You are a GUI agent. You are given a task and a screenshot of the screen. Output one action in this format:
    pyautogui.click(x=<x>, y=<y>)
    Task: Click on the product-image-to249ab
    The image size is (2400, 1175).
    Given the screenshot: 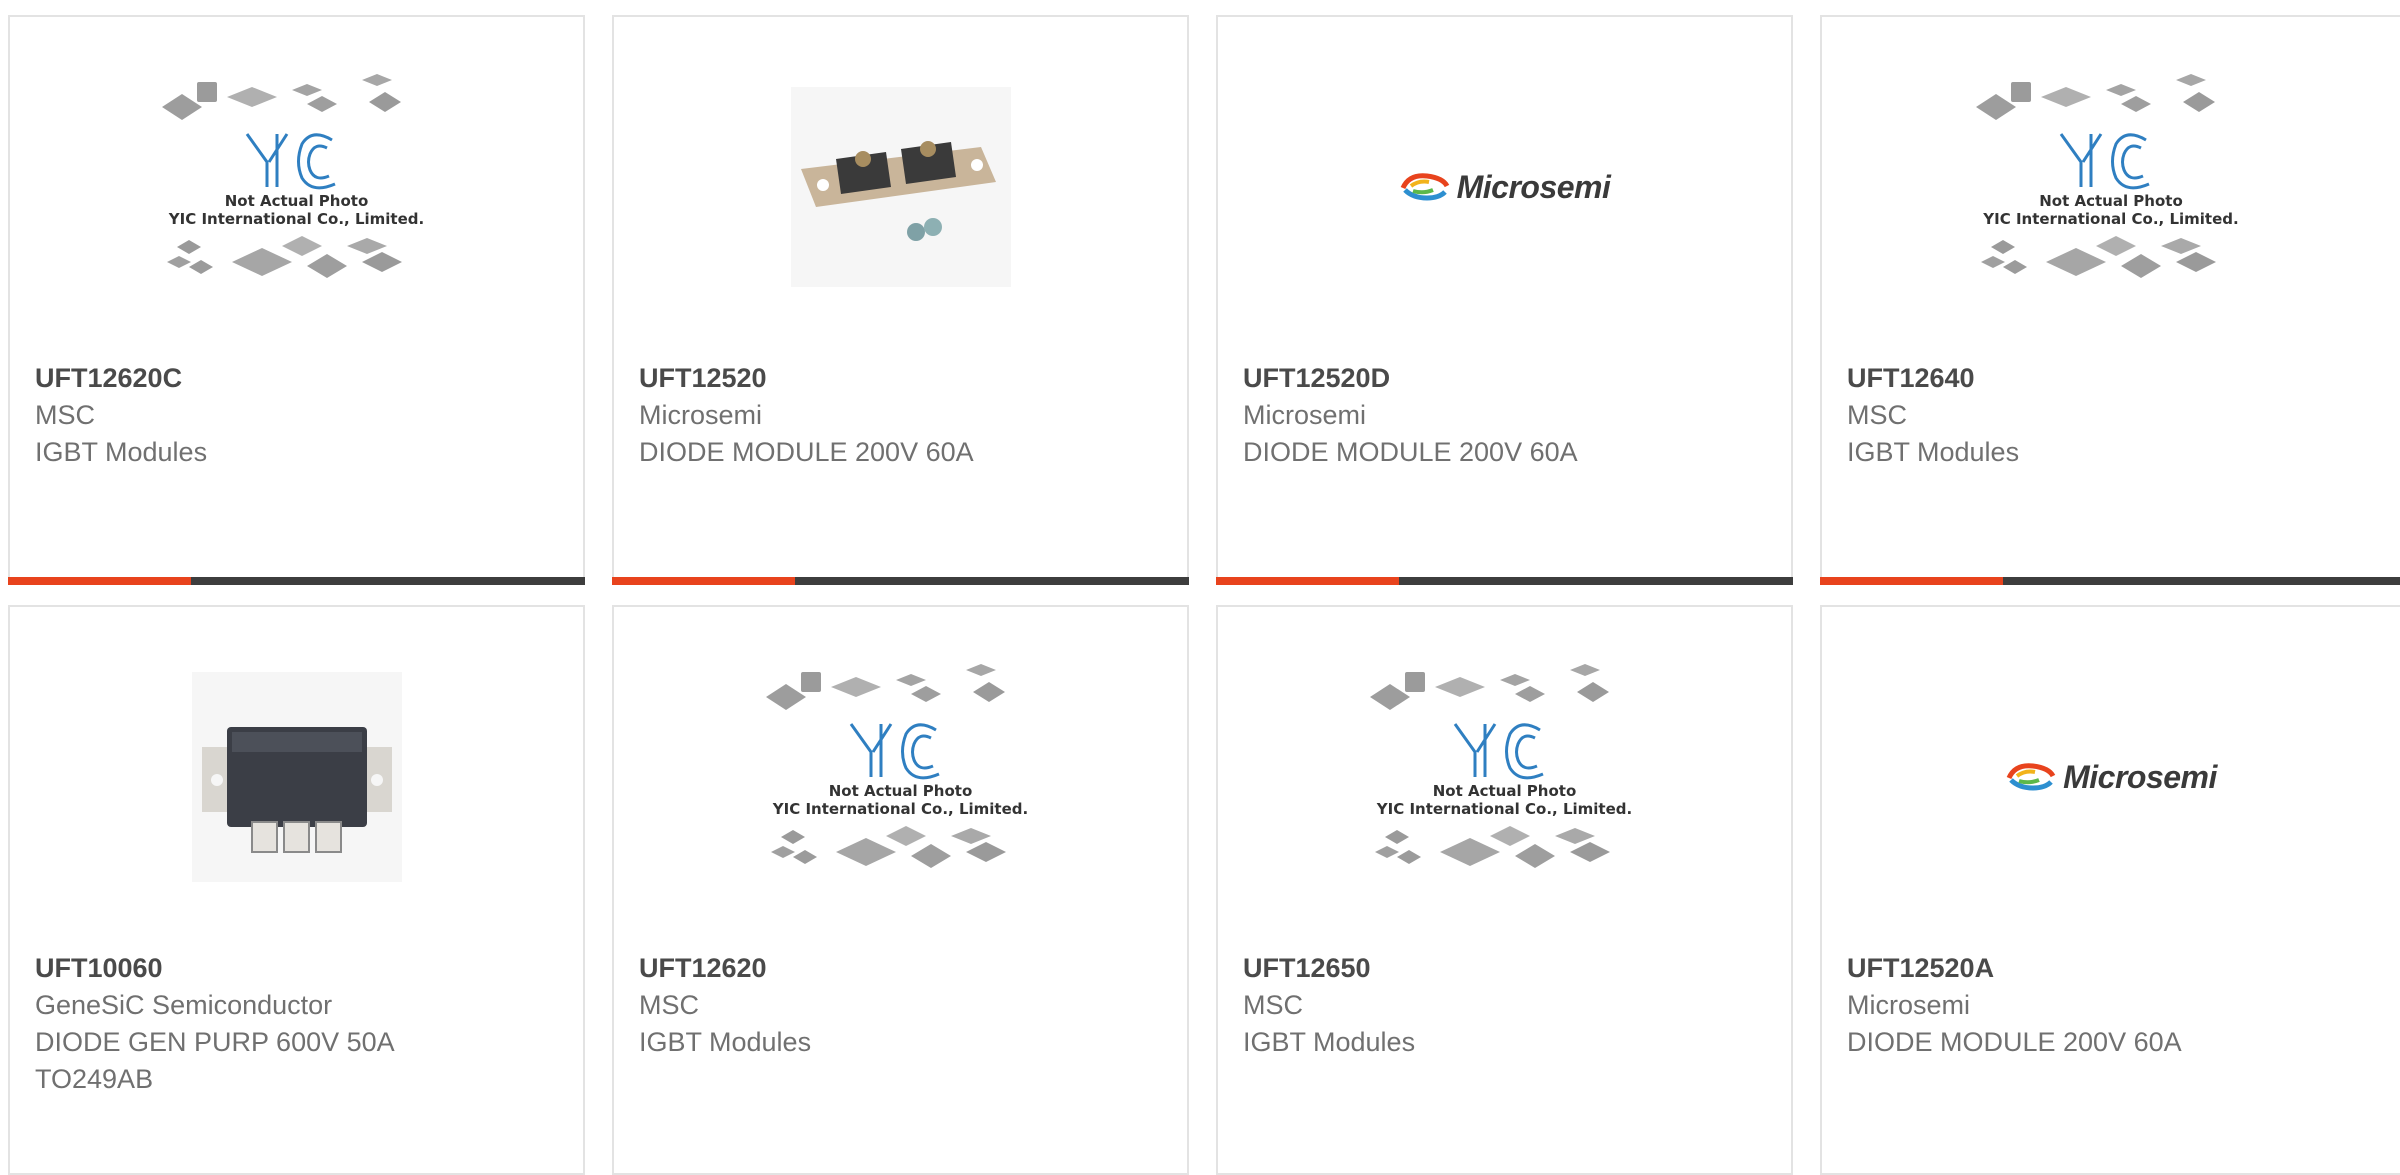 What is the action you would take?
    pyautogui.click(x=296, y=777)
    